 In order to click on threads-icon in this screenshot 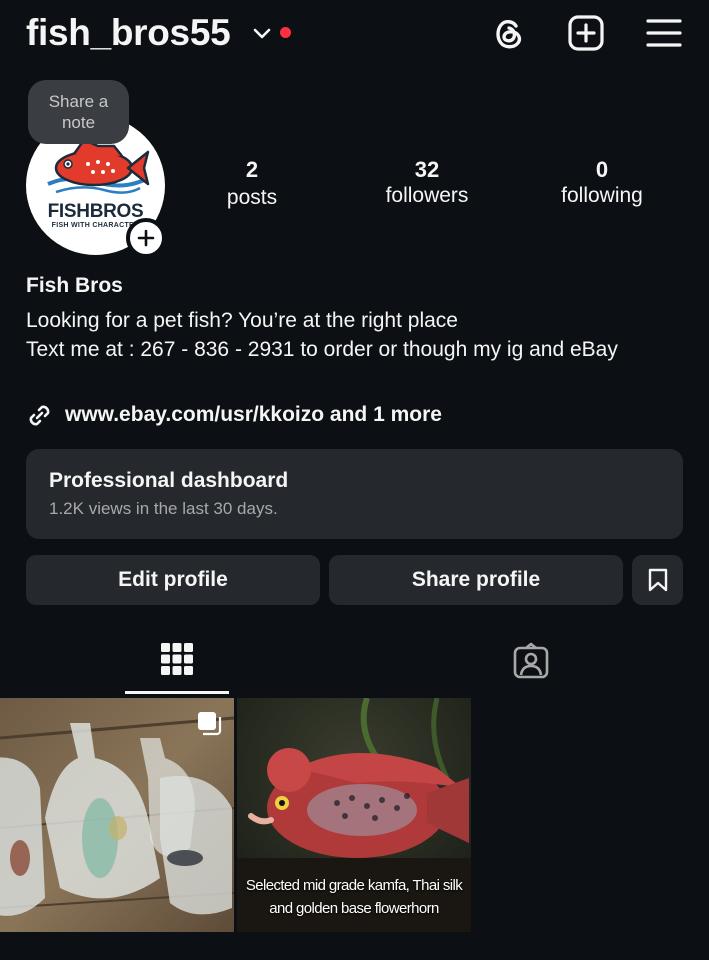, I will do `click(509, 33)`.